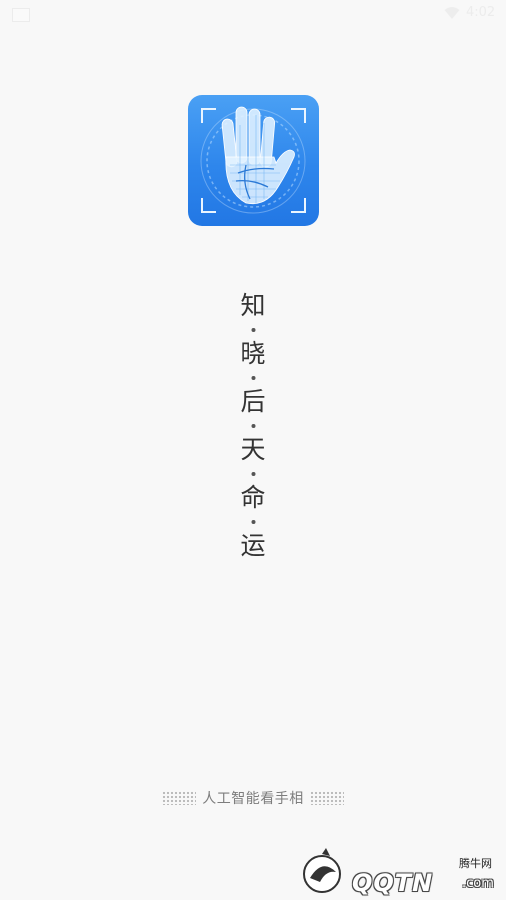 The width and height of the screenshot is (506, 900). Describe the element at coordinates (253, 497) in the screenshot. I see `slogan-char: 命` at that location.